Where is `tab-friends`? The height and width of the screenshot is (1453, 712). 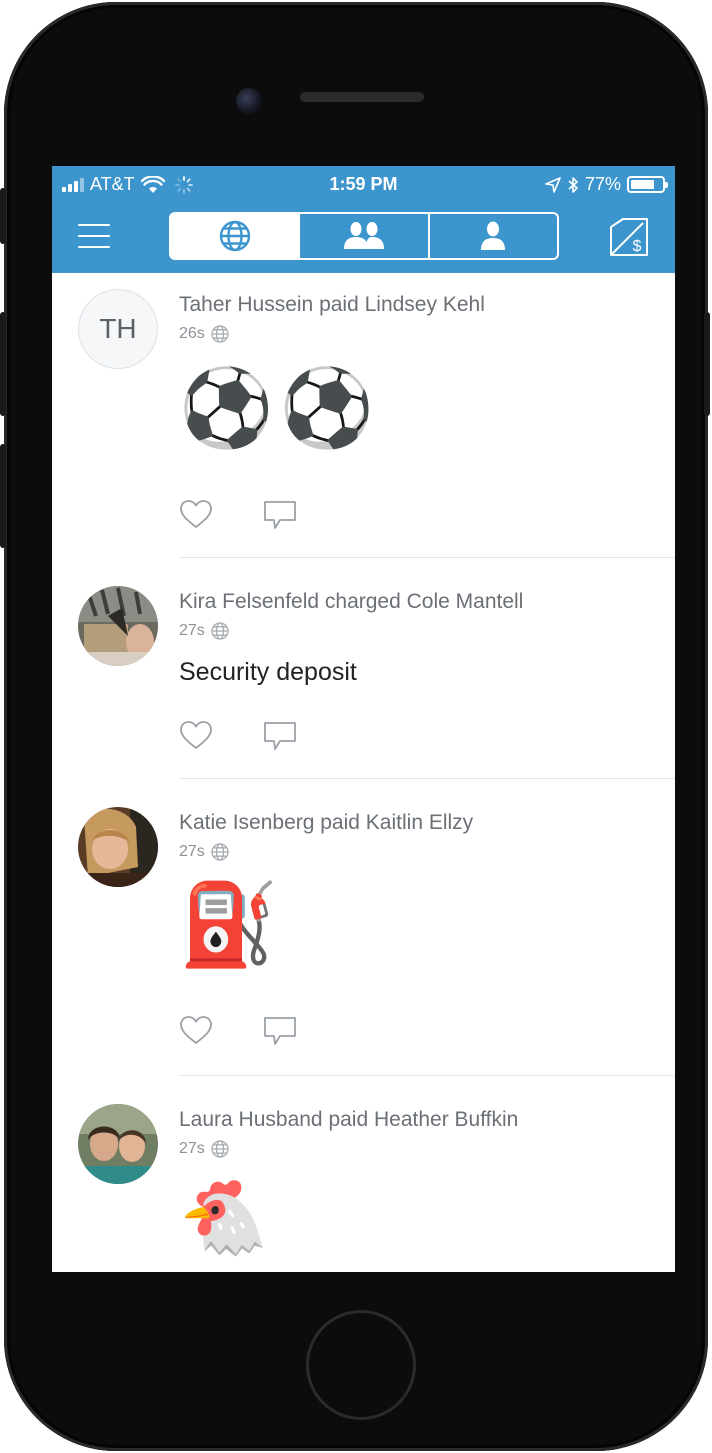 tab-friends is located at coordinates (362, 236).